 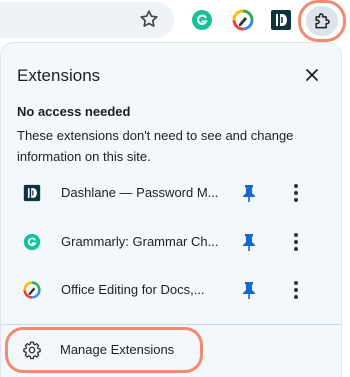 What do you see at coordinates (59, 75) in the screenshot?
I see `popup-title: Extensions` at bounding box center [59, 75].